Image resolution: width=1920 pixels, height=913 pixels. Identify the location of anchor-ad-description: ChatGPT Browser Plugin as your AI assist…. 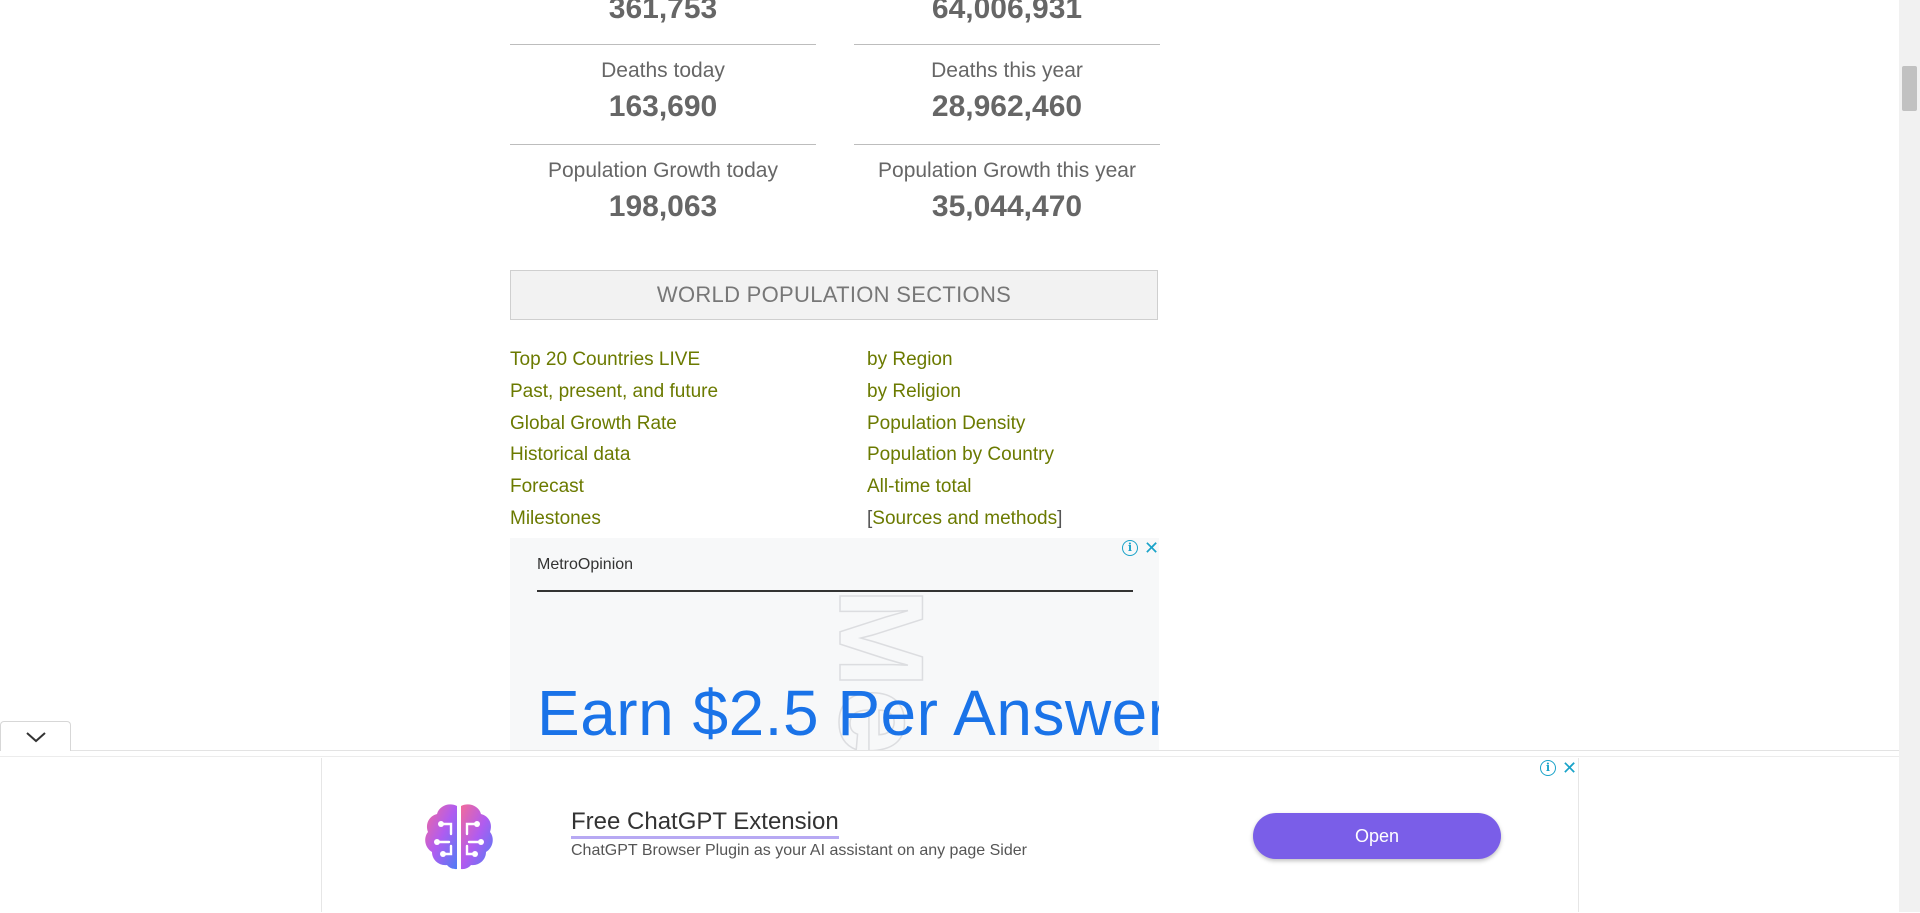
(799, 850).